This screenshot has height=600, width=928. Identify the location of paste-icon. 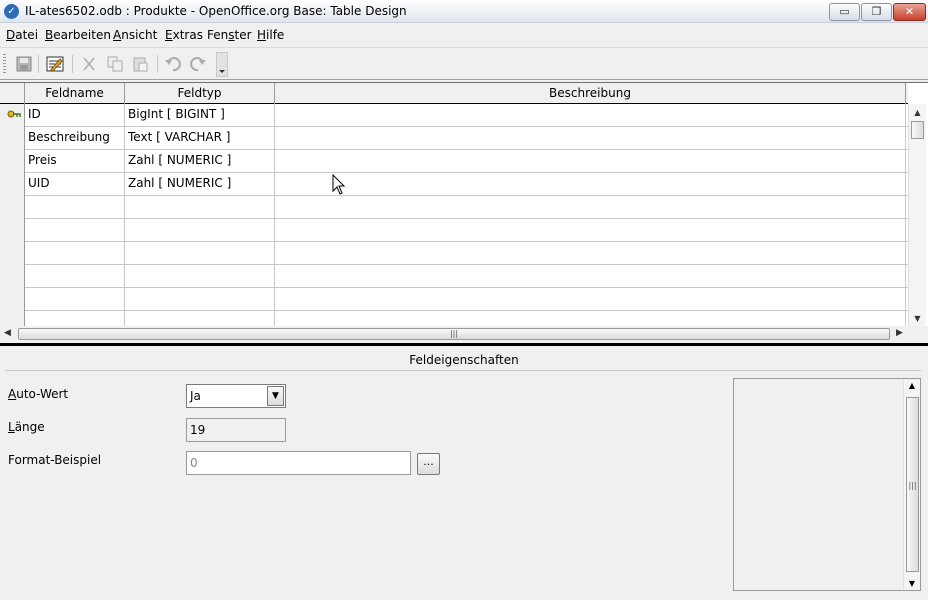
(140, 64).